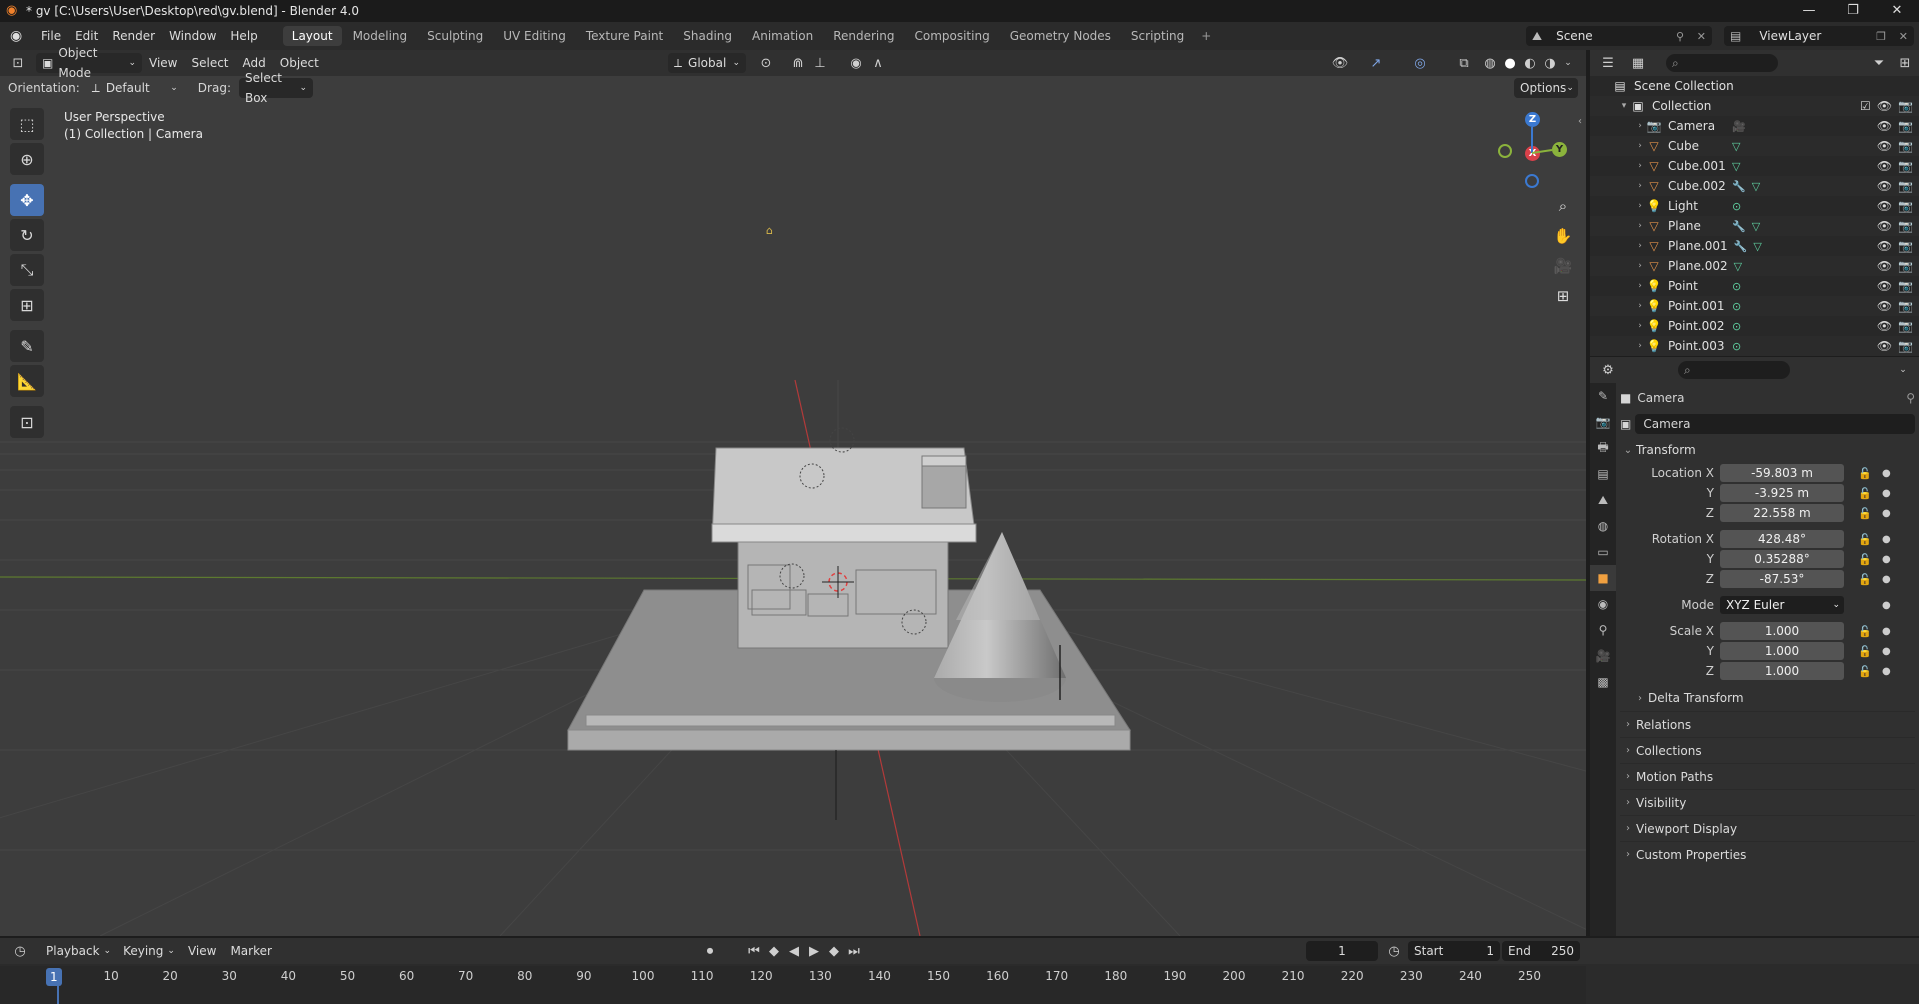  I want to click on tab-modeling: Modeling, so click(380, 36).